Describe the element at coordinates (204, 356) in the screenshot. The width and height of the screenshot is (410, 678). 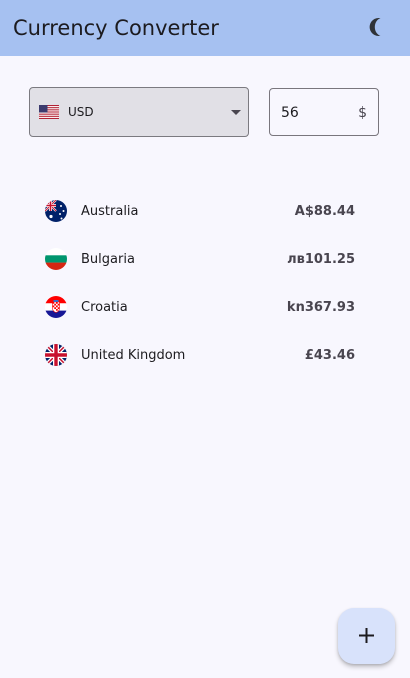
I see `rate-row-united-kingdom: United Kingdom £43.46` at that location.